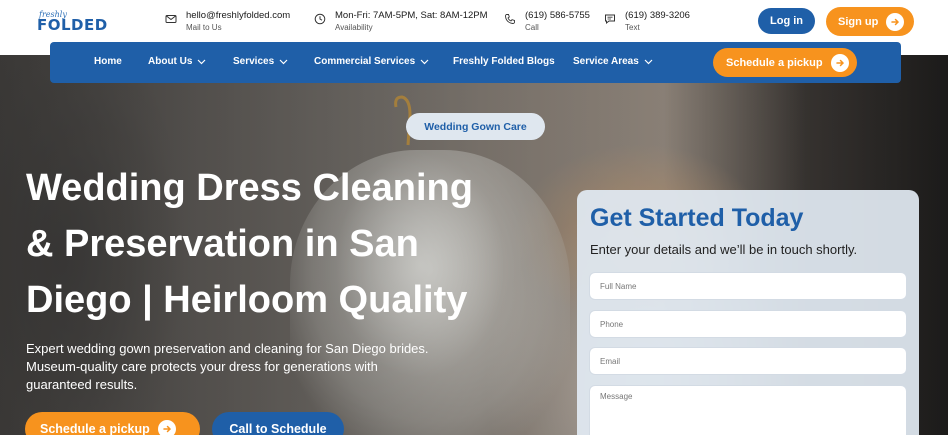  Describe the element at coordinates (748, 324) in the screenshot. I see `phone-field: Phone` at that location.